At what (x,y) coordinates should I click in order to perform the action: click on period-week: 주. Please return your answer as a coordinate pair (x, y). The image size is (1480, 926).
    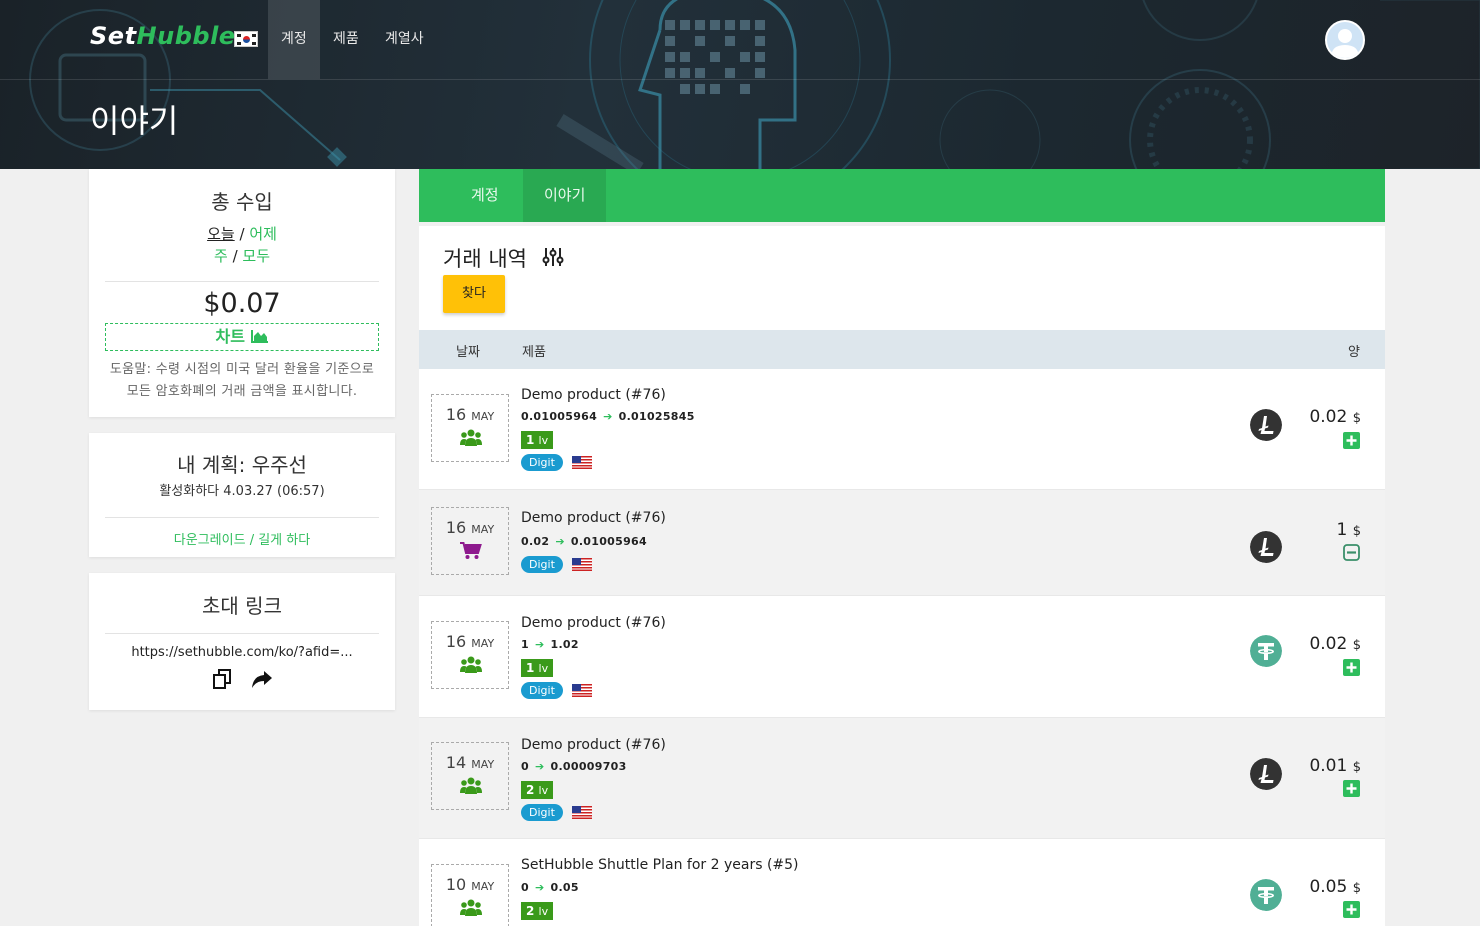
    Looking at the image, I should click on (221, 256).